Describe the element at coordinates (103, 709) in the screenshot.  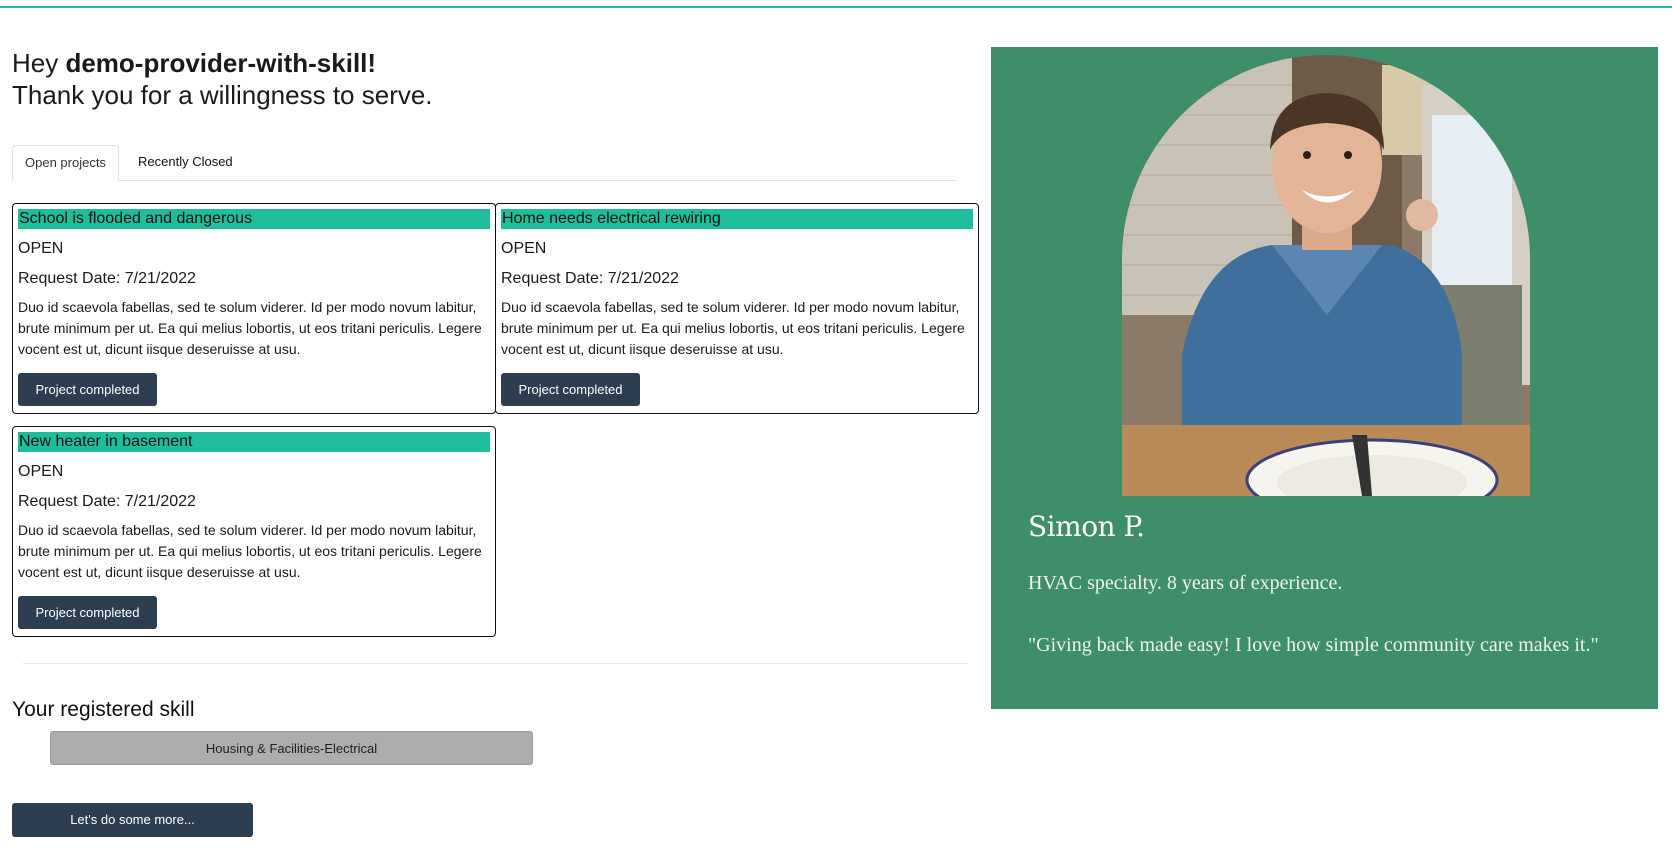
I see `registered-skill-heading: Your registered skill` at that location.